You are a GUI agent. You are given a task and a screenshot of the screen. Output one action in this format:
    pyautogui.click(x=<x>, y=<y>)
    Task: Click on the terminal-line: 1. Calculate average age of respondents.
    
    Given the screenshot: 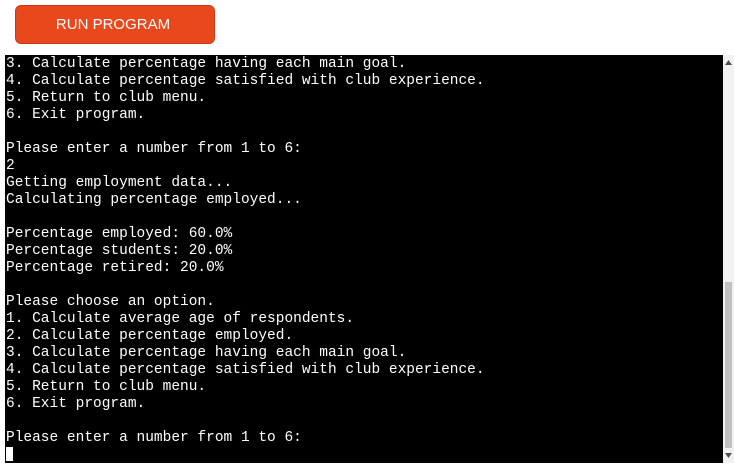 What is the action you would take?
    pyautogui.click(x=180, y=319)
    